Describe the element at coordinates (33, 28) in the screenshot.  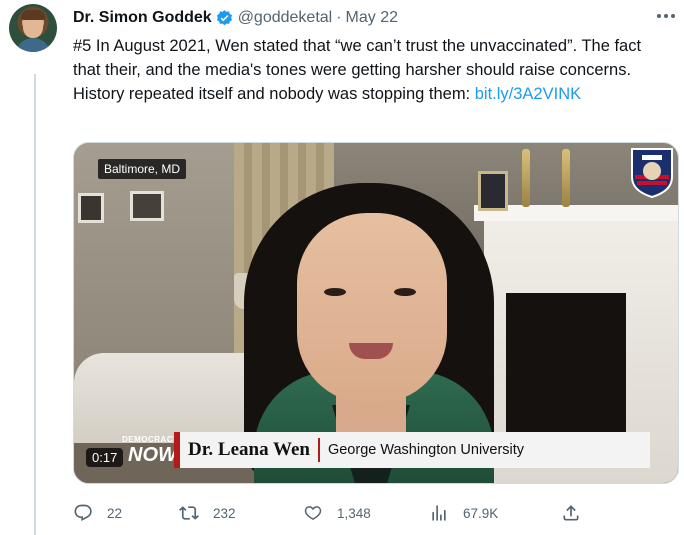
I see `avatar` at that location.